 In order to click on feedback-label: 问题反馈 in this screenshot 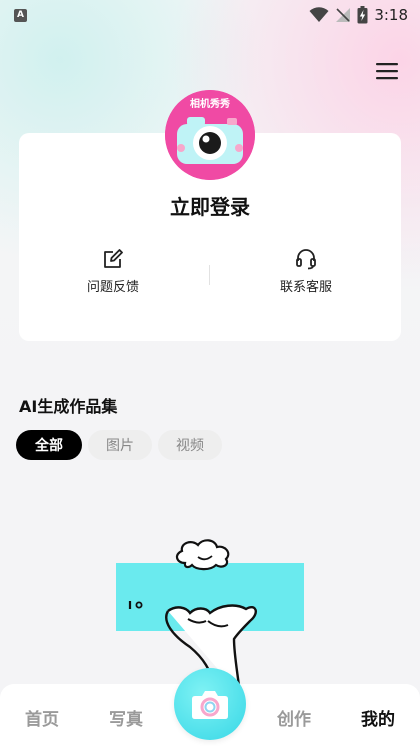, I will do `click(112, 287)`.